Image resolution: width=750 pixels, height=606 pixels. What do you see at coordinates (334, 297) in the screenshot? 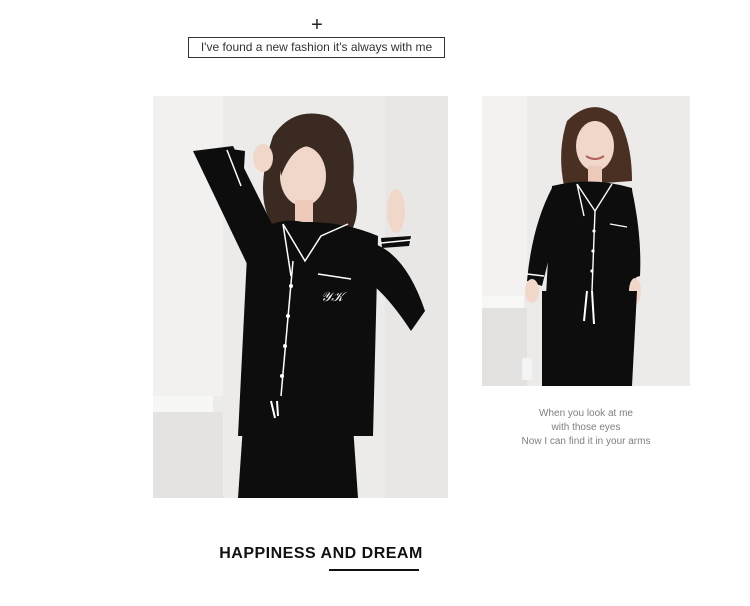
I see `svg-text: 𝒴𝒦` at bounding box center [334, 297].